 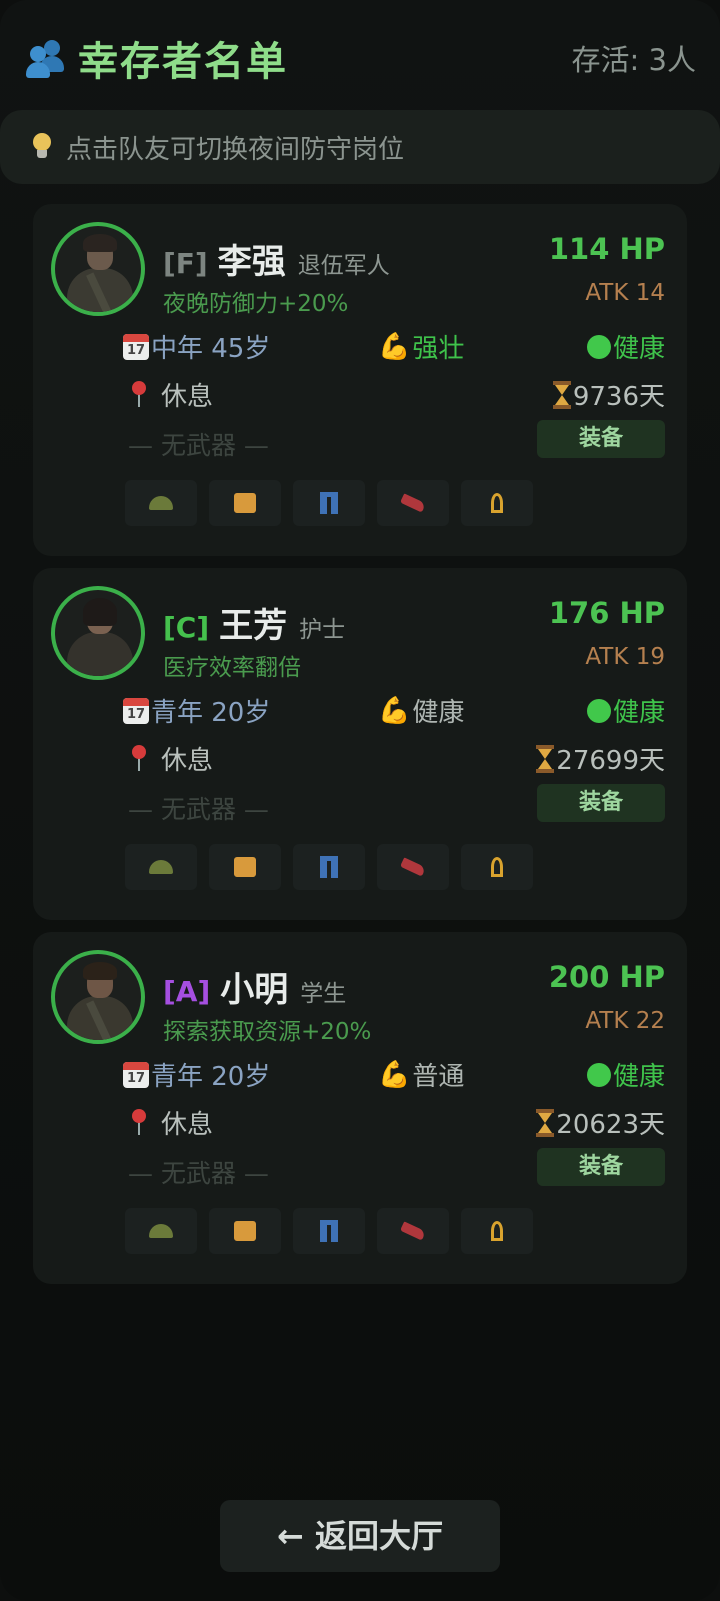 I want to click on survivor-job: 护士, so click(x=322, y=630).